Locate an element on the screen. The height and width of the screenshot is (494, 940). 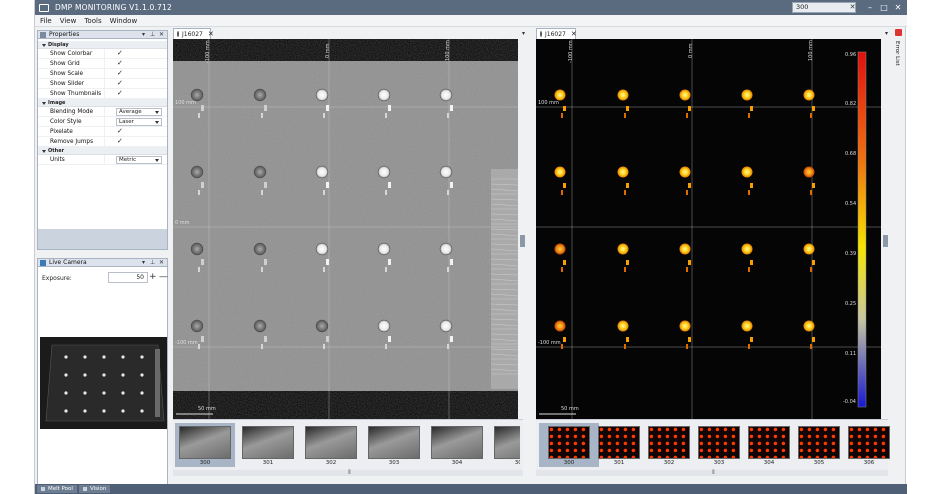
property-row: Units Metric is located at coordinates (102, 159).